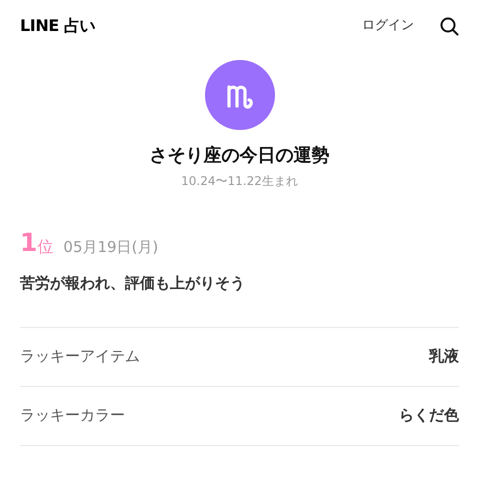 The image size is (479, 480). Describe the element at coordinates (45, 247) in the screenshot. I see `rank-suffix: 位` at that location.